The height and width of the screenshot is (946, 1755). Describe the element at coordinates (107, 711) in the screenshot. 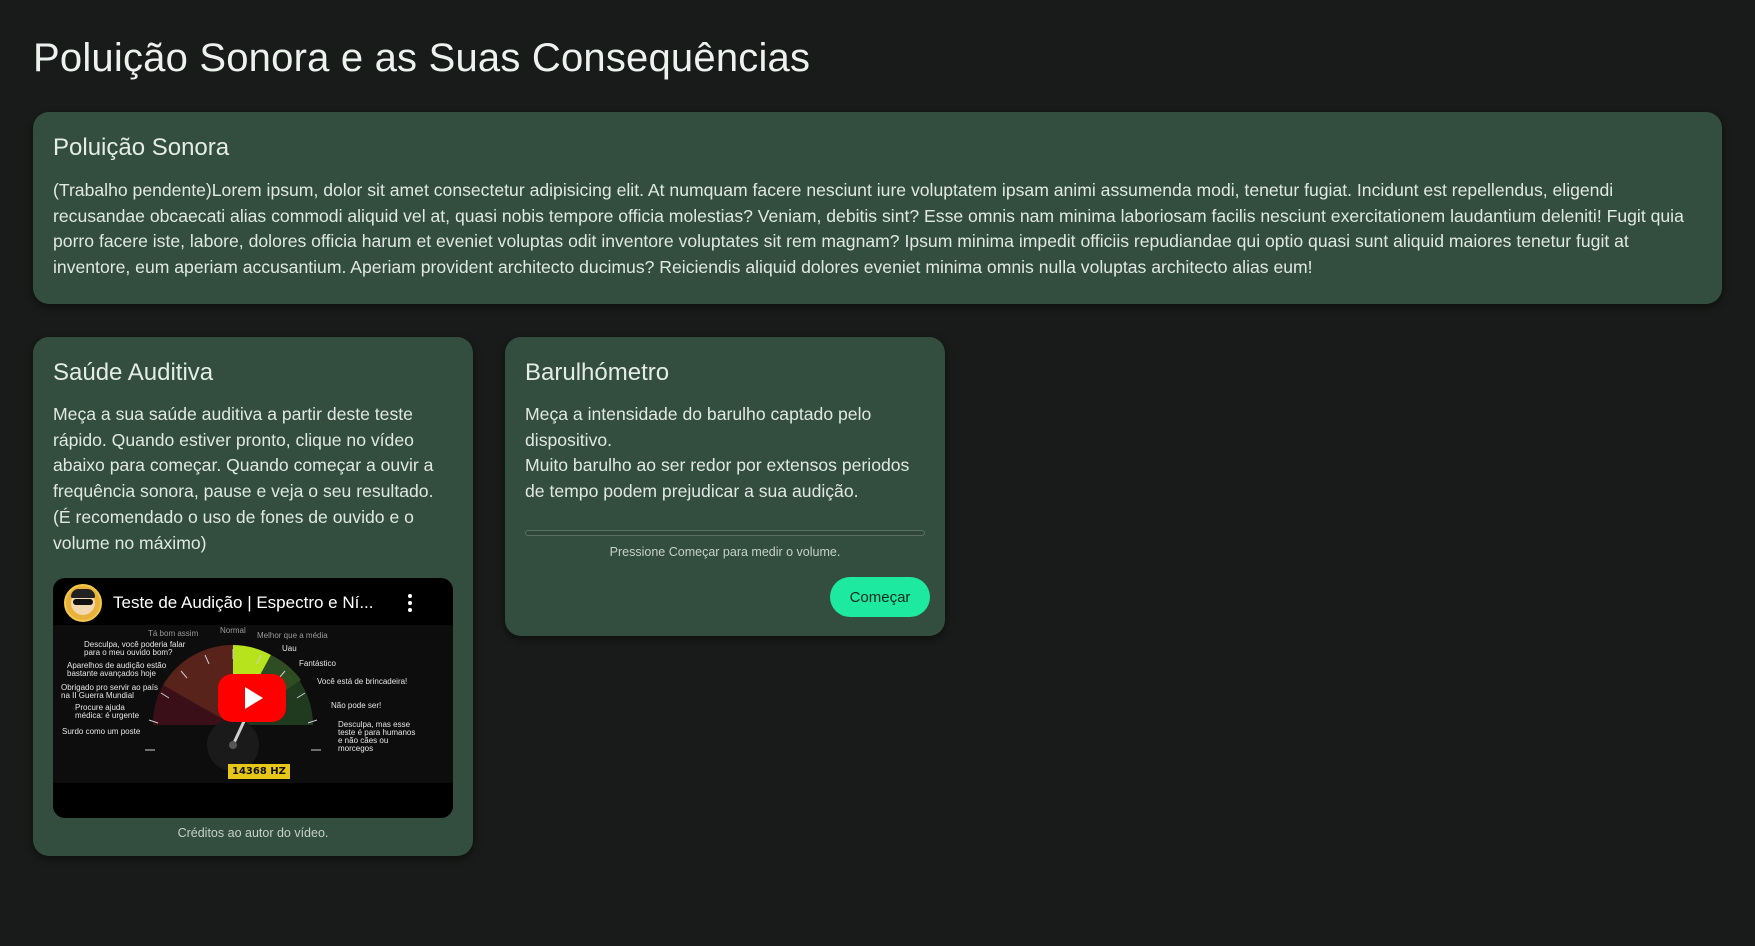

I see `gauge-label-left-4: Procure ajuda médica: é urgente` at that location.